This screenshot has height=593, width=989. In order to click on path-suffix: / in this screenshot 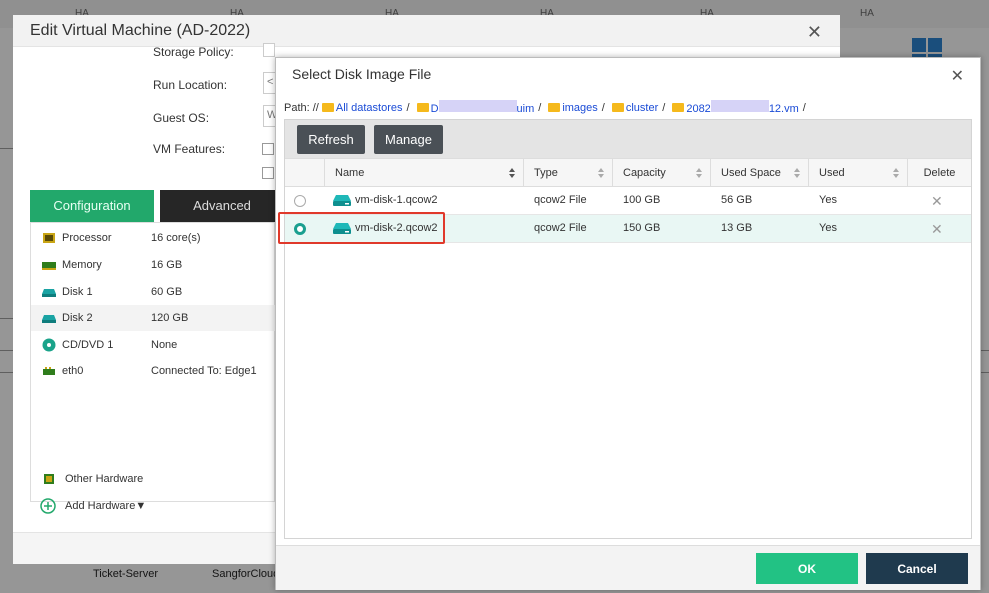, I will do `click(804, 107)`.